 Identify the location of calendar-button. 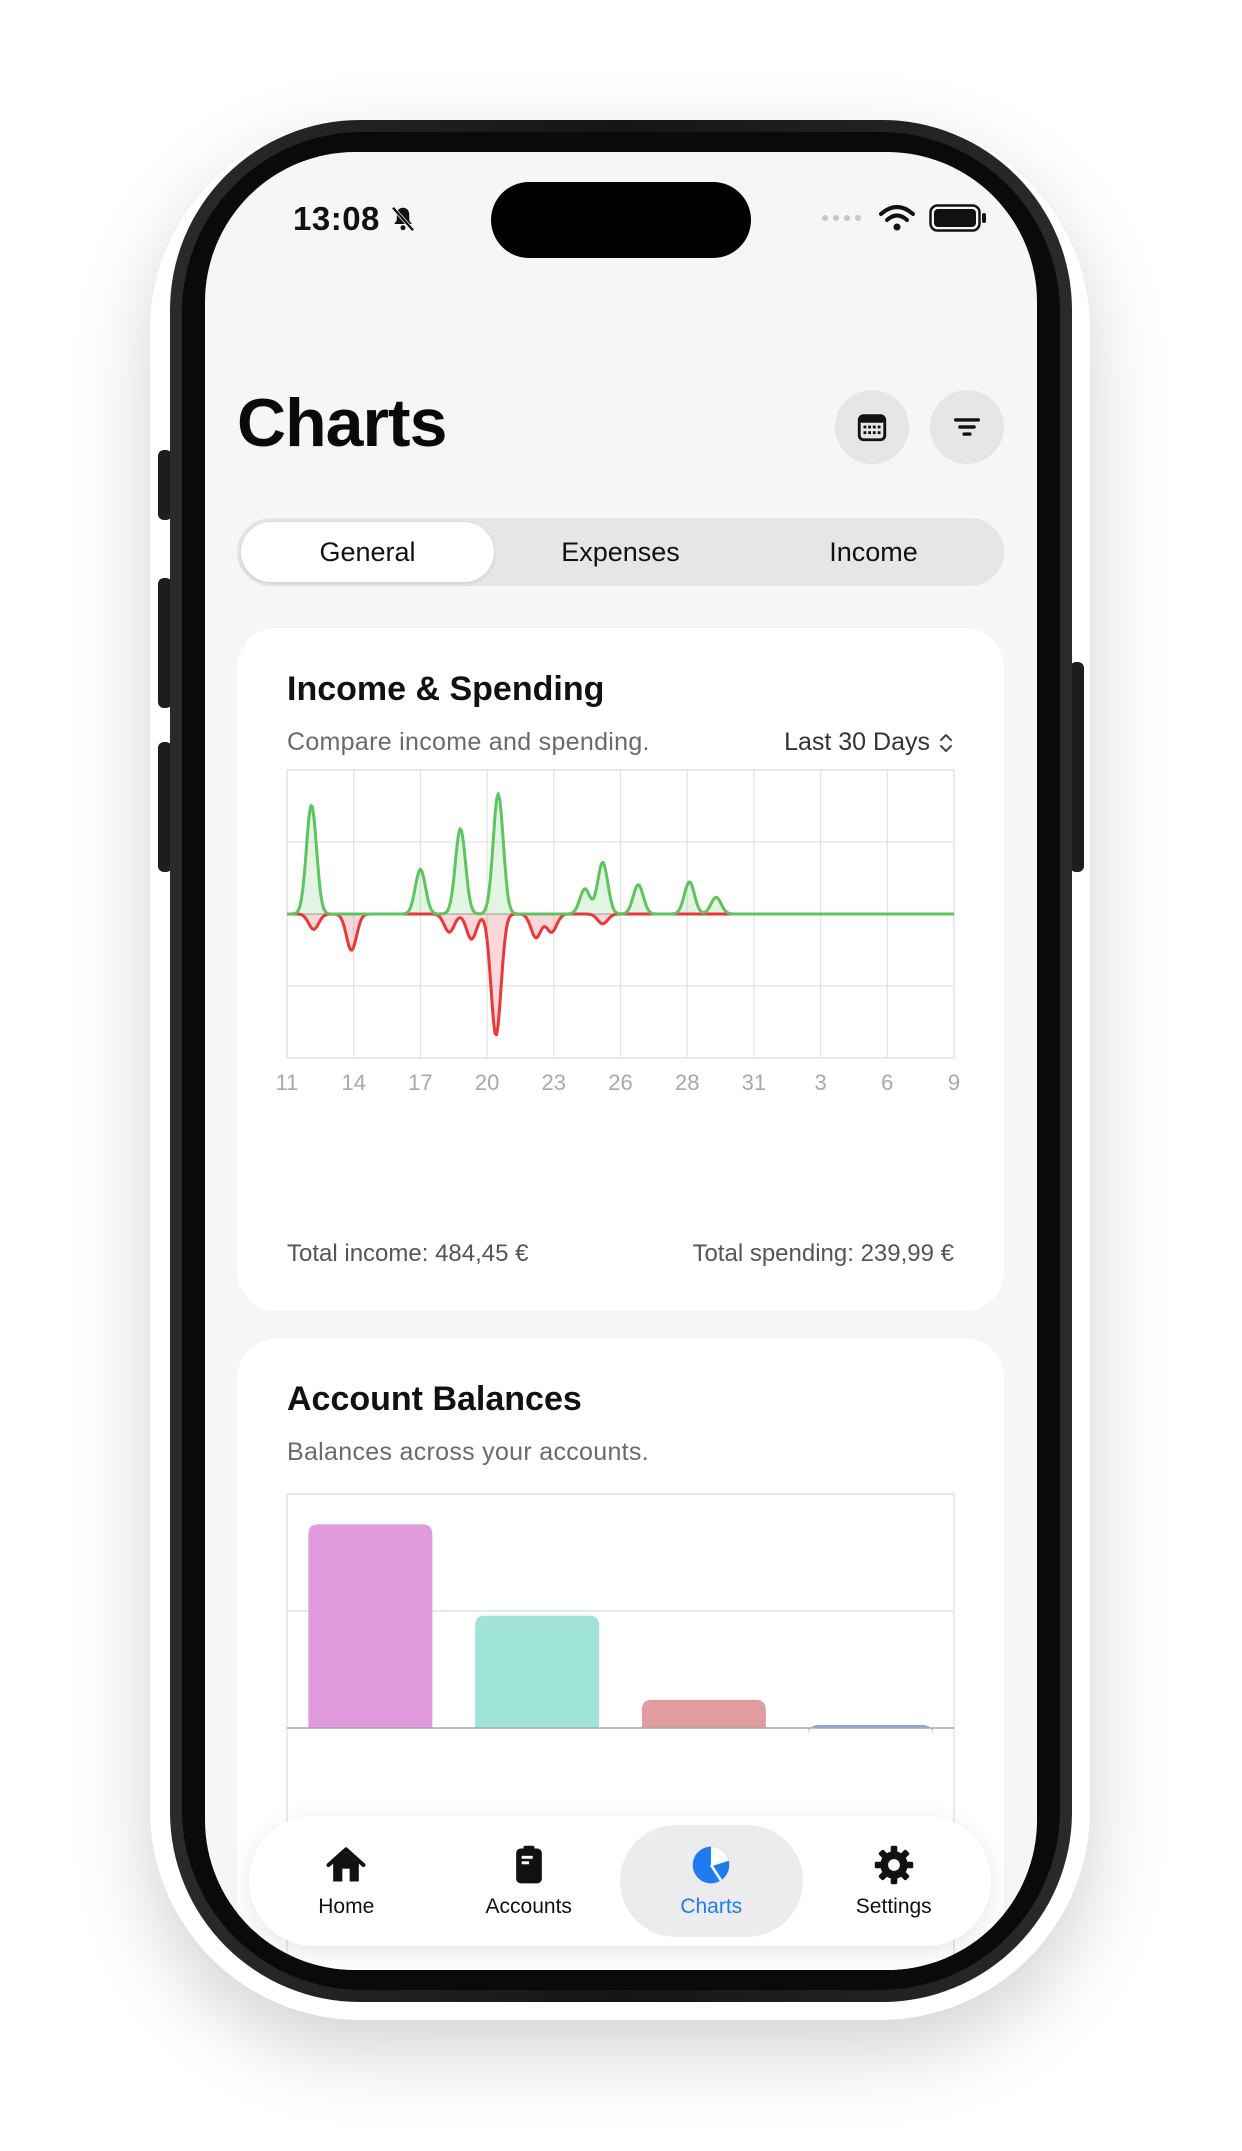
(872, 427).